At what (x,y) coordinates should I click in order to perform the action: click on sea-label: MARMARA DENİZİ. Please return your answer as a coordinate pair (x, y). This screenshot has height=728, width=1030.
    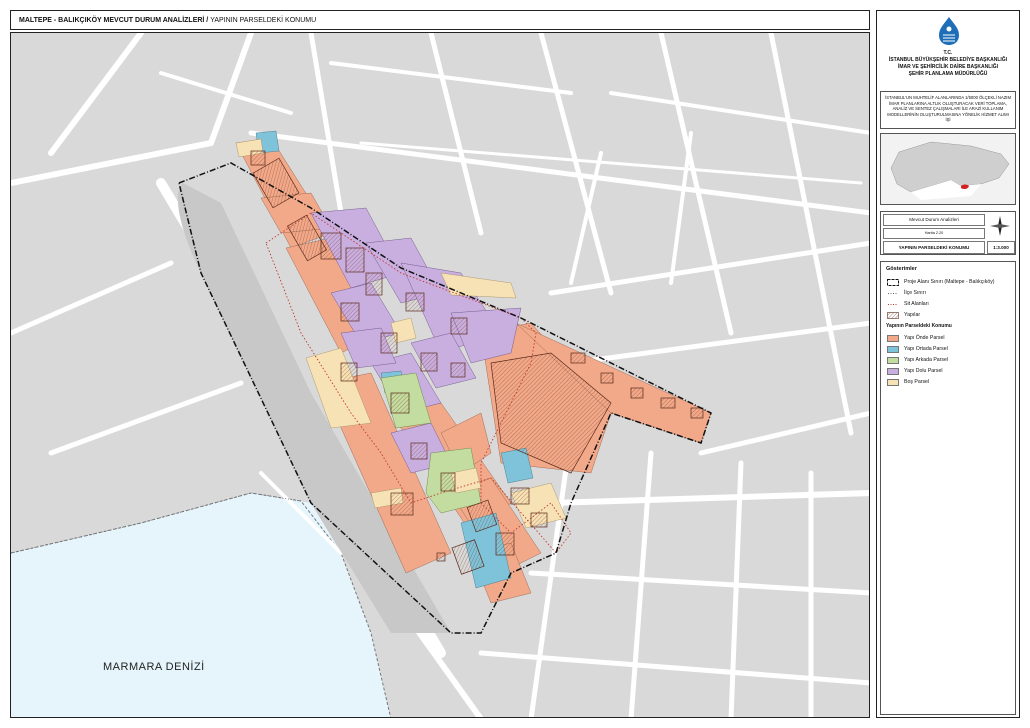
    Looking at the image, I should click on (154, 667).